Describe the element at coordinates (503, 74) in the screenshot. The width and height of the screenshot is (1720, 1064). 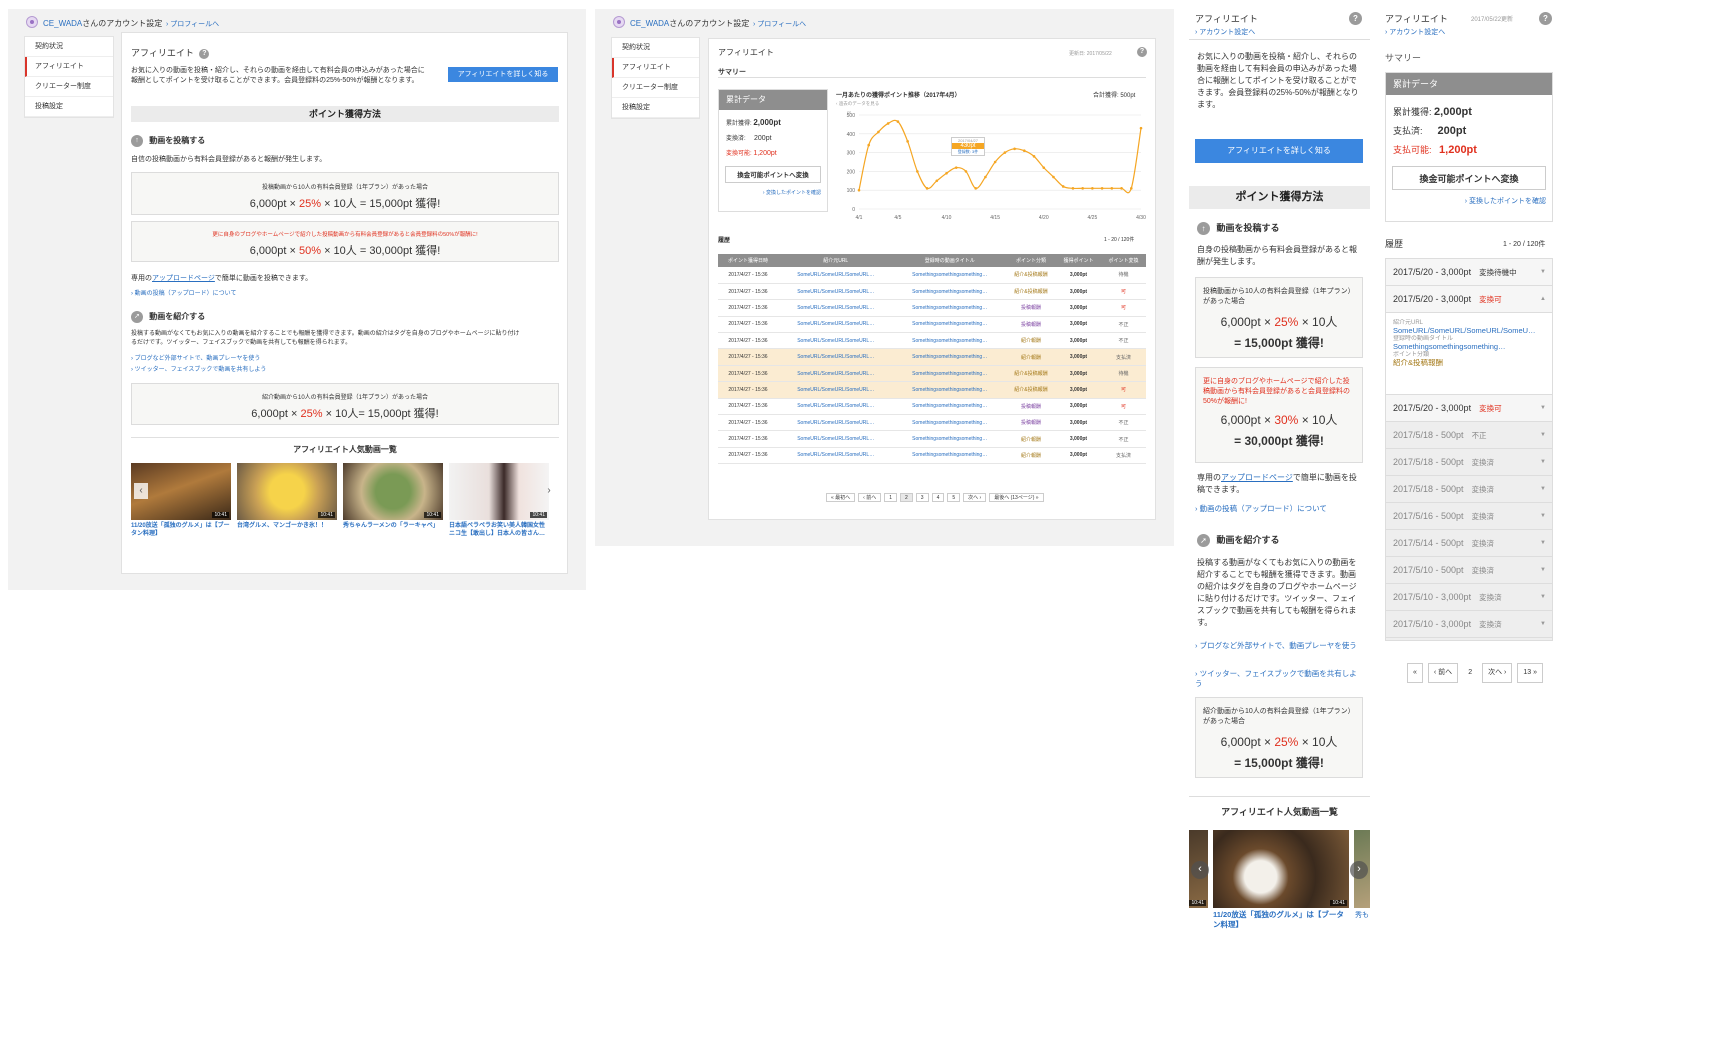
I see `learn-more-button: アフィリエイトを詳しく知る` at that location.